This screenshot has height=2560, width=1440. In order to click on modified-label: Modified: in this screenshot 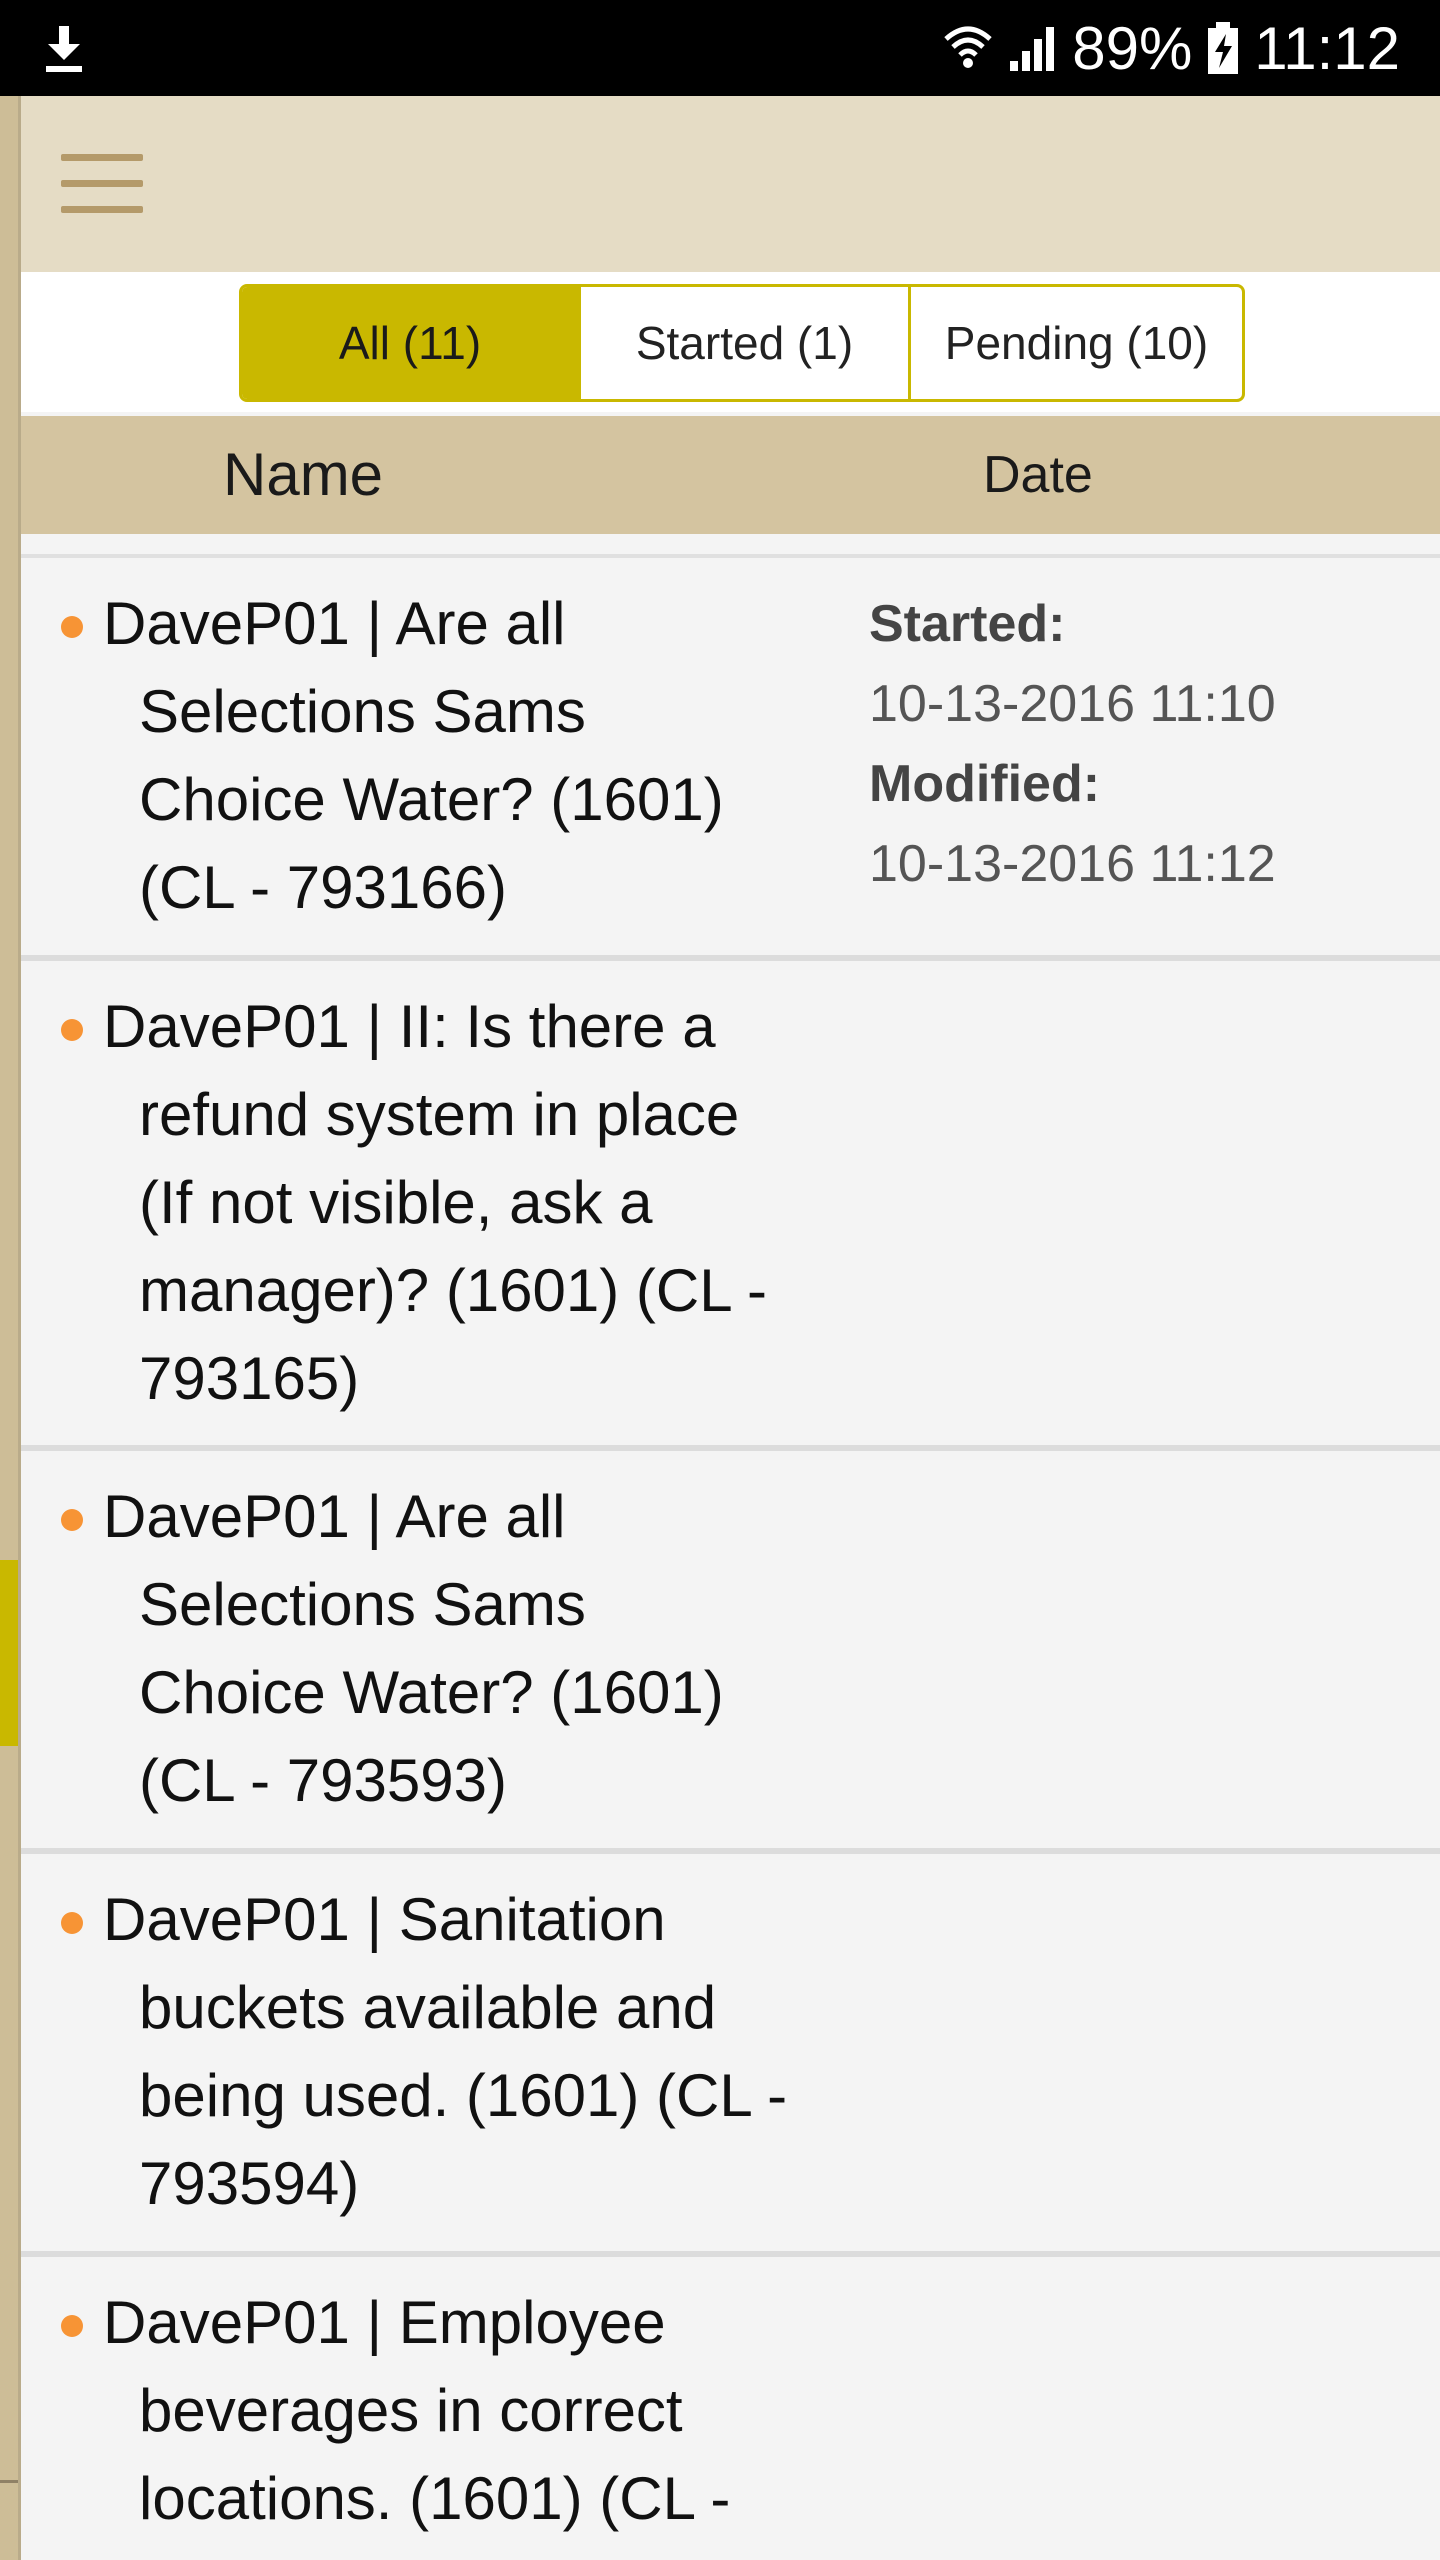, I will do `click(985, 784)`.